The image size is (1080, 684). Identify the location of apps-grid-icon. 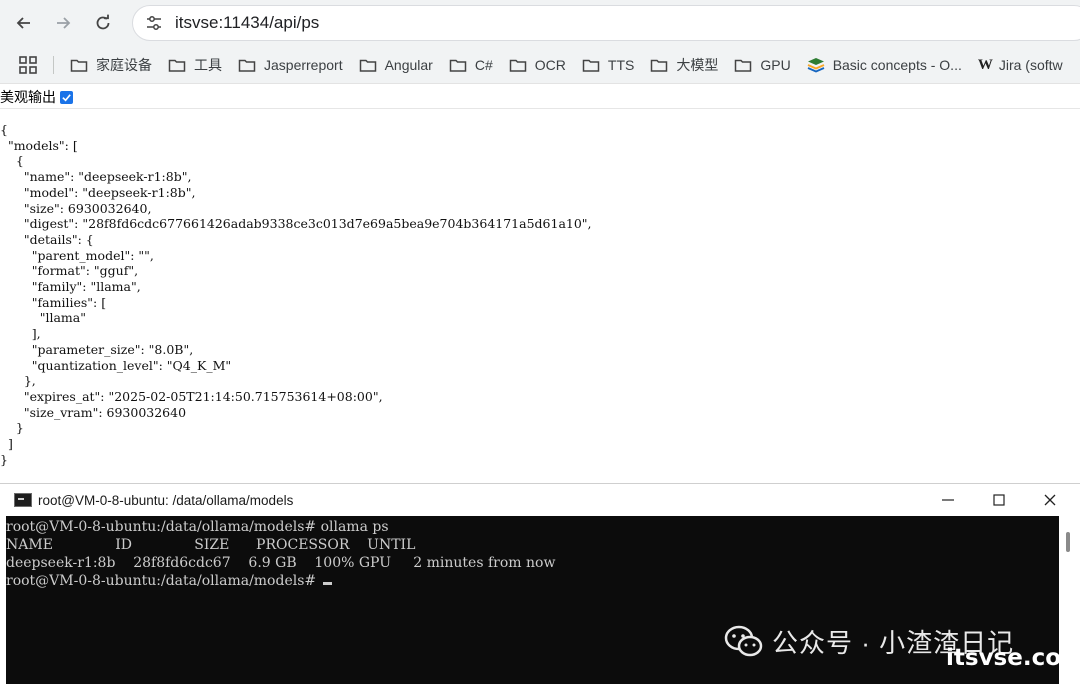
(28, 65).